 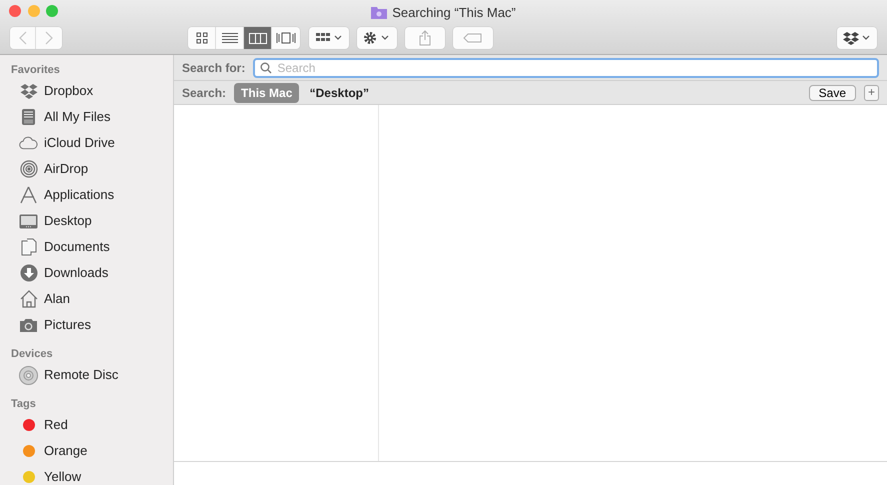 I want to click on sidebar-heading: Favorites, so click(x=35, y=70).